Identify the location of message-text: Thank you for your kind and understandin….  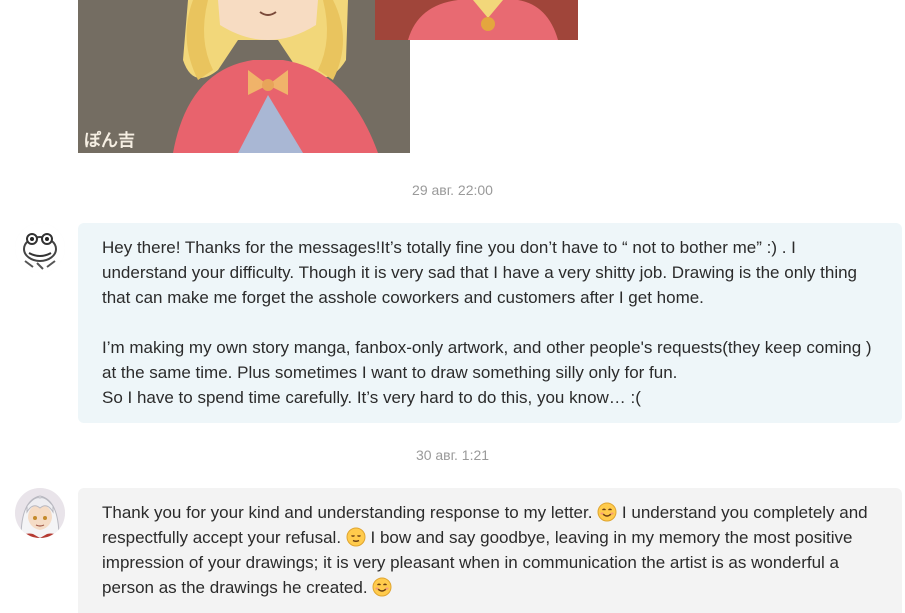
(490, 550).